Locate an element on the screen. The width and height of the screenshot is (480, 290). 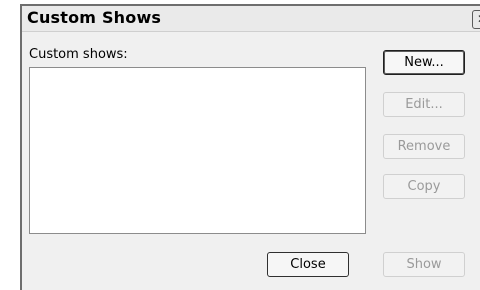
remove-button: Remove is located at coordinates (424, 146).